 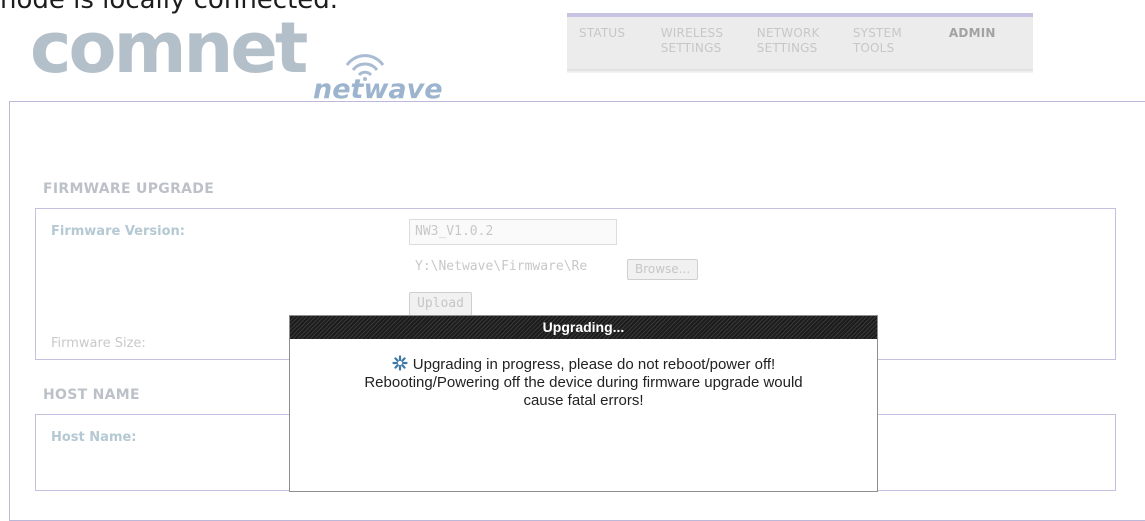 What do you see at coordinates (129, 189) in the screenshot?
I see `firmware-upgrade-title: FIRMWARE UPGRADE` at bounding box center [129, 189].